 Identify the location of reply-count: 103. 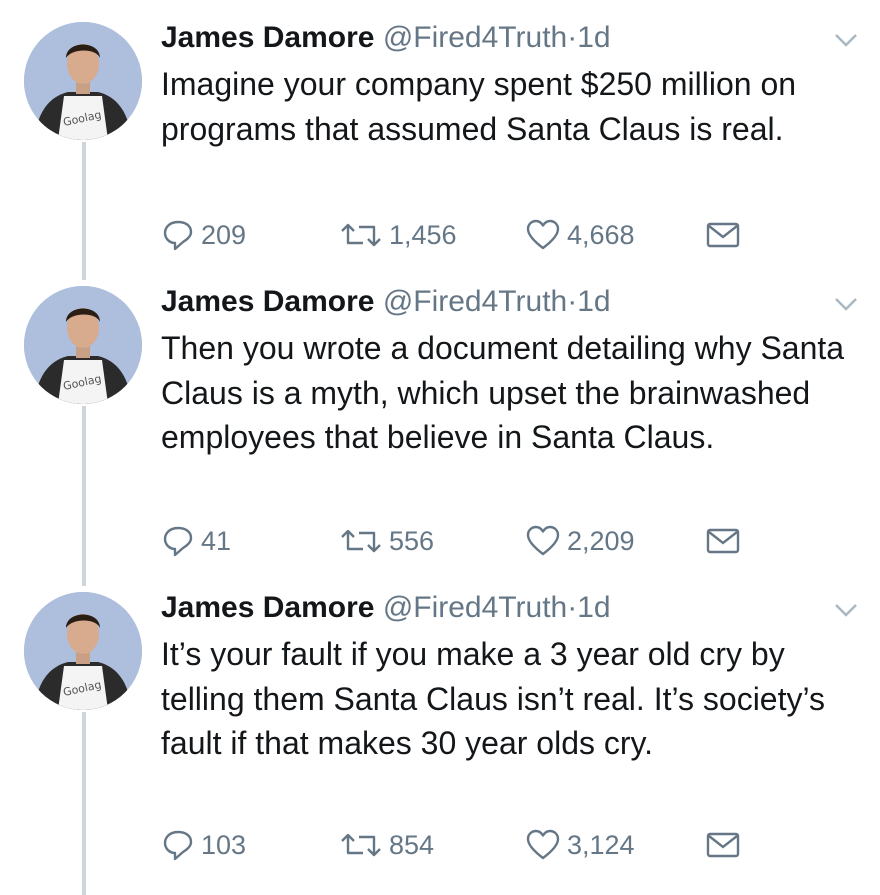
(224, 844).